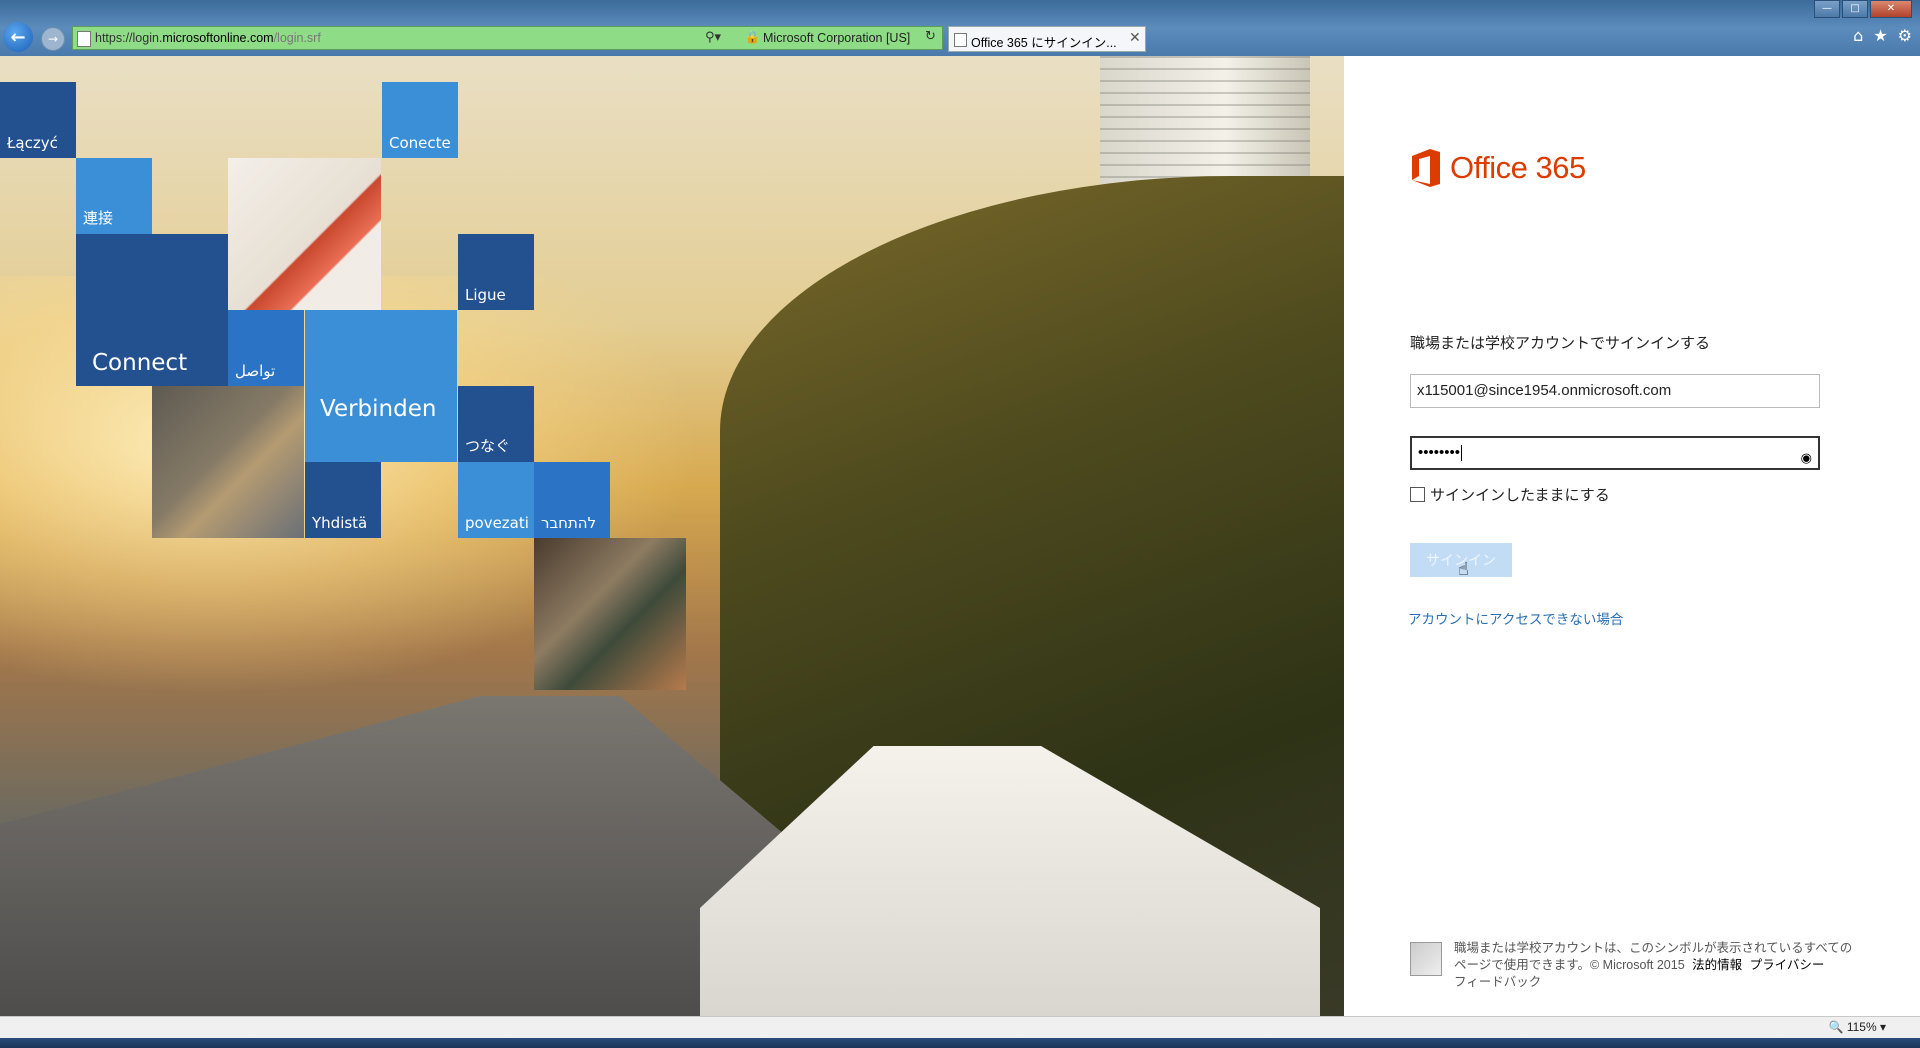 This screenshot has width=1920, height=1048. Describe the element at coordinates (960, 1043) in the screenshot. I see `windows-taskbar` at that location.